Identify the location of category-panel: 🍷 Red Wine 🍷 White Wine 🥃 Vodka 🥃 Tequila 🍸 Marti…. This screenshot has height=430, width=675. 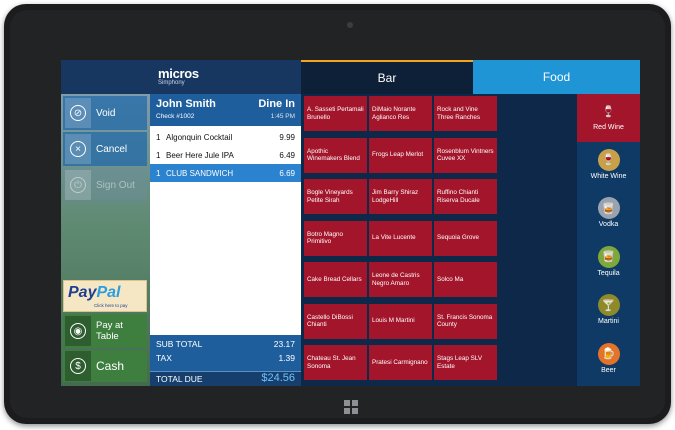
(608, 240).